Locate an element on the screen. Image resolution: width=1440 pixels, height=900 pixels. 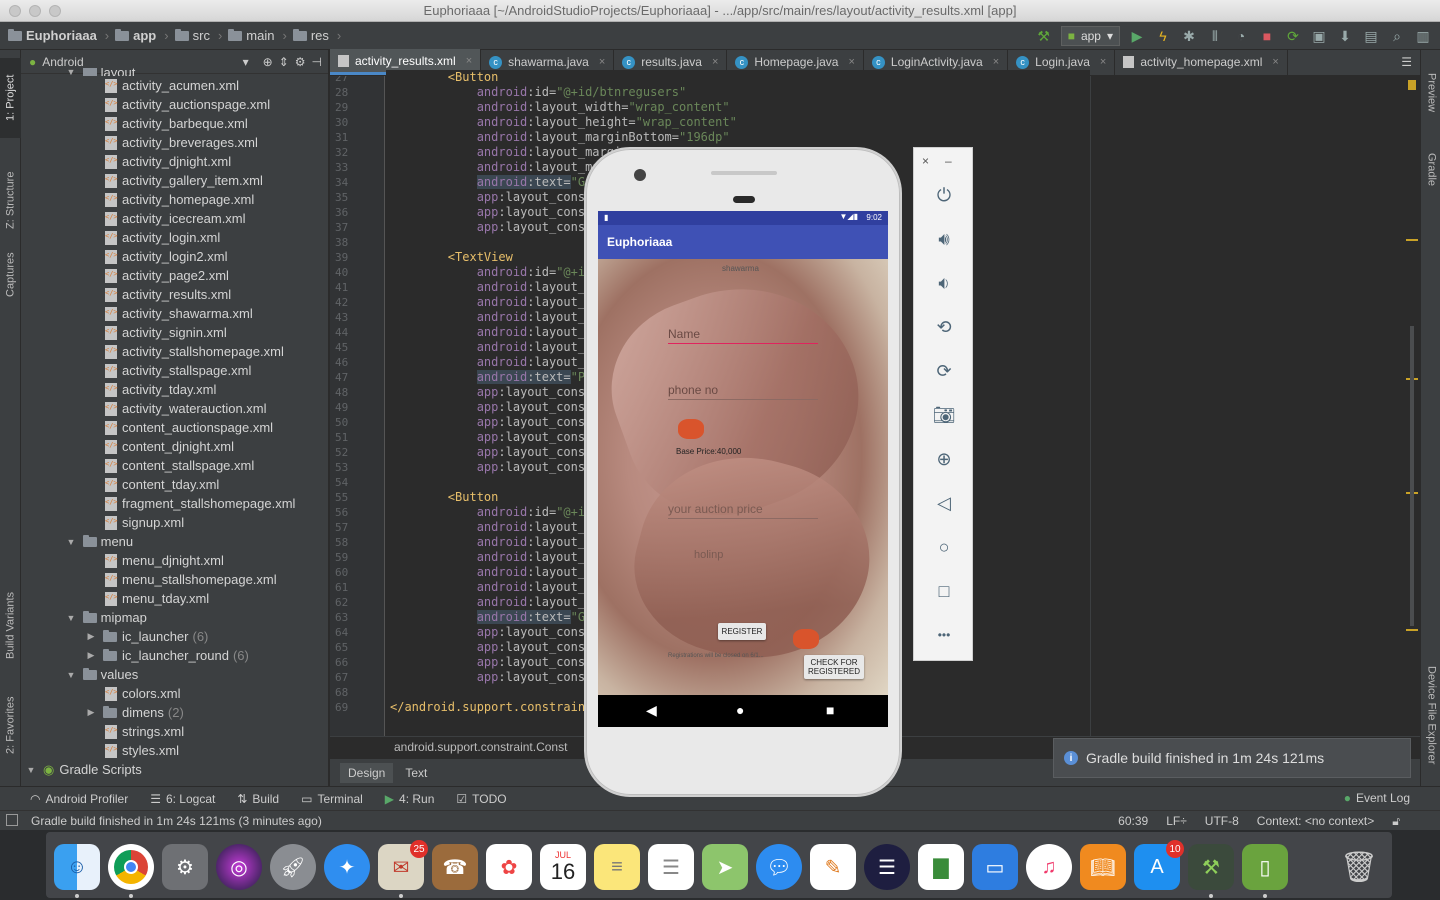
rotate-right-icon: ⟳ is located at coordinates (944, 371).